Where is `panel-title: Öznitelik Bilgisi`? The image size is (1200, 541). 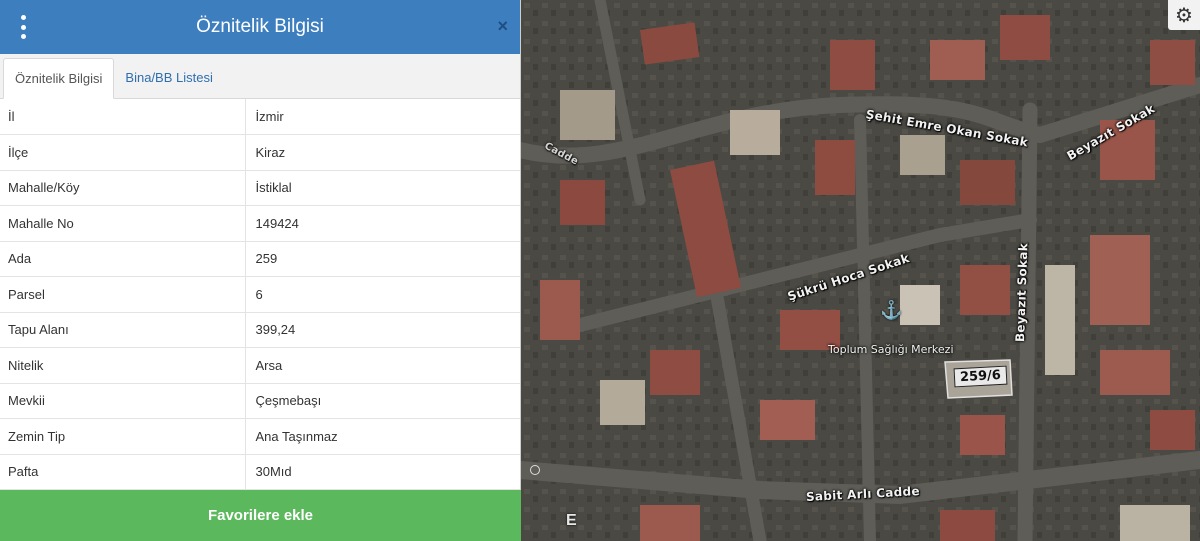 panel-title: Öznitelik Bilgisi is located at coordinates (260, 26).